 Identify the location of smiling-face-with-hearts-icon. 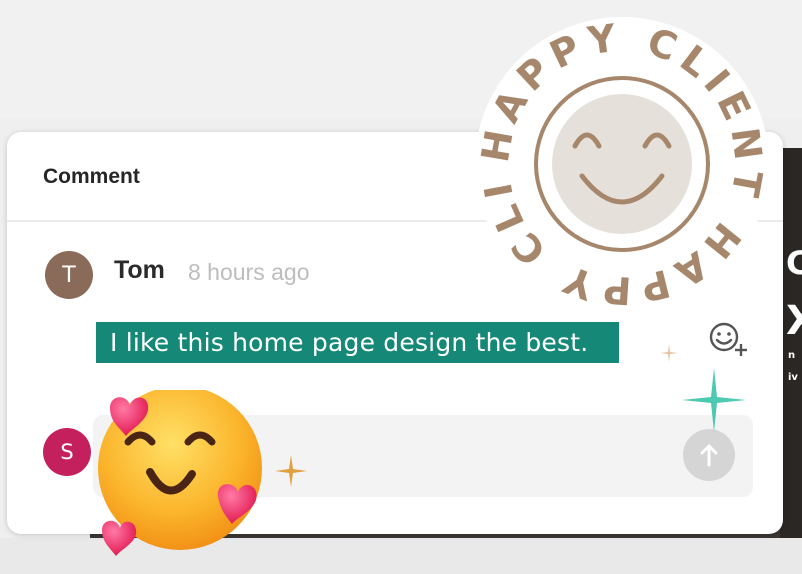
(180, 473).